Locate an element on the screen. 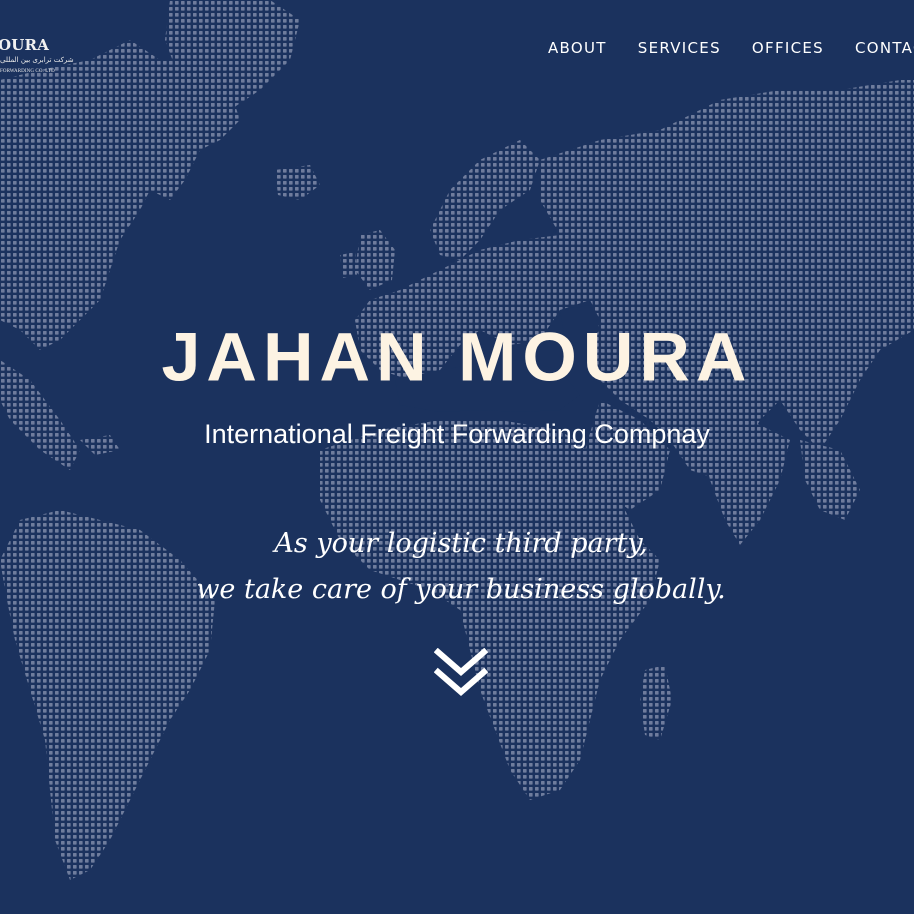 This screenshot has height=914, width=914. nav-offices: OFFICES is located at coordinates (788, 48).